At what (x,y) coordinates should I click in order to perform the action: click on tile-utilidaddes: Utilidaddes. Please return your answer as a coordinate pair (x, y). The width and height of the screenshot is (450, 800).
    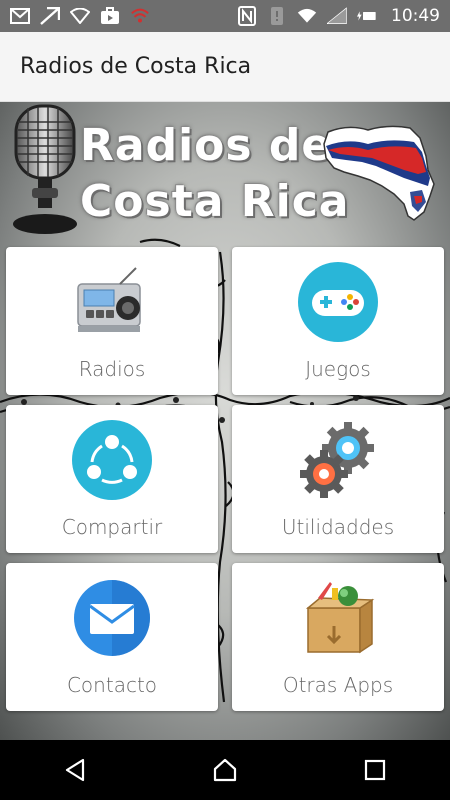
    Looking at the image, I should click on (338, 479).